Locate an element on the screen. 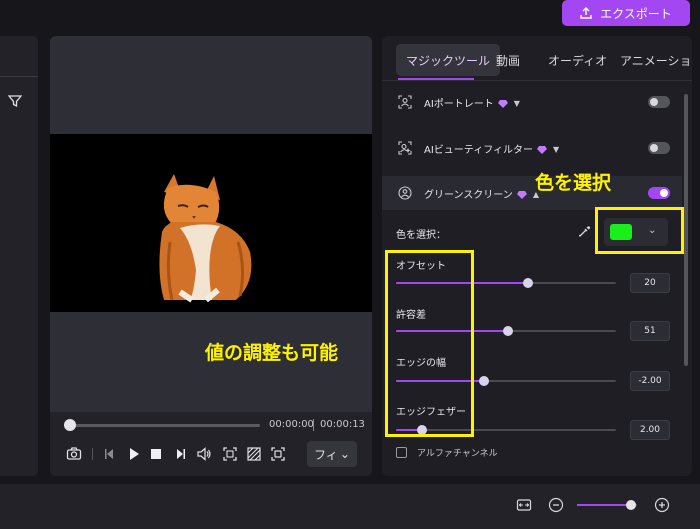  fullscreen-icon is located at coordinates (278, 454).